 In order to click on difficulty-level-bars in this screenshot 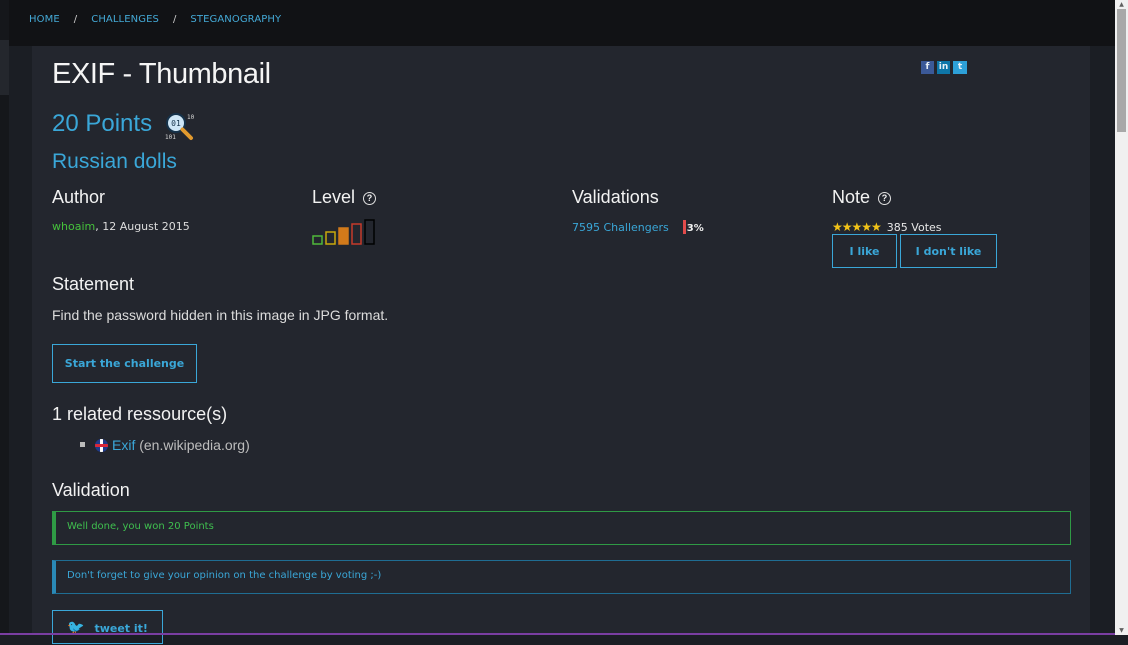, I will do `click(343, 232)`.